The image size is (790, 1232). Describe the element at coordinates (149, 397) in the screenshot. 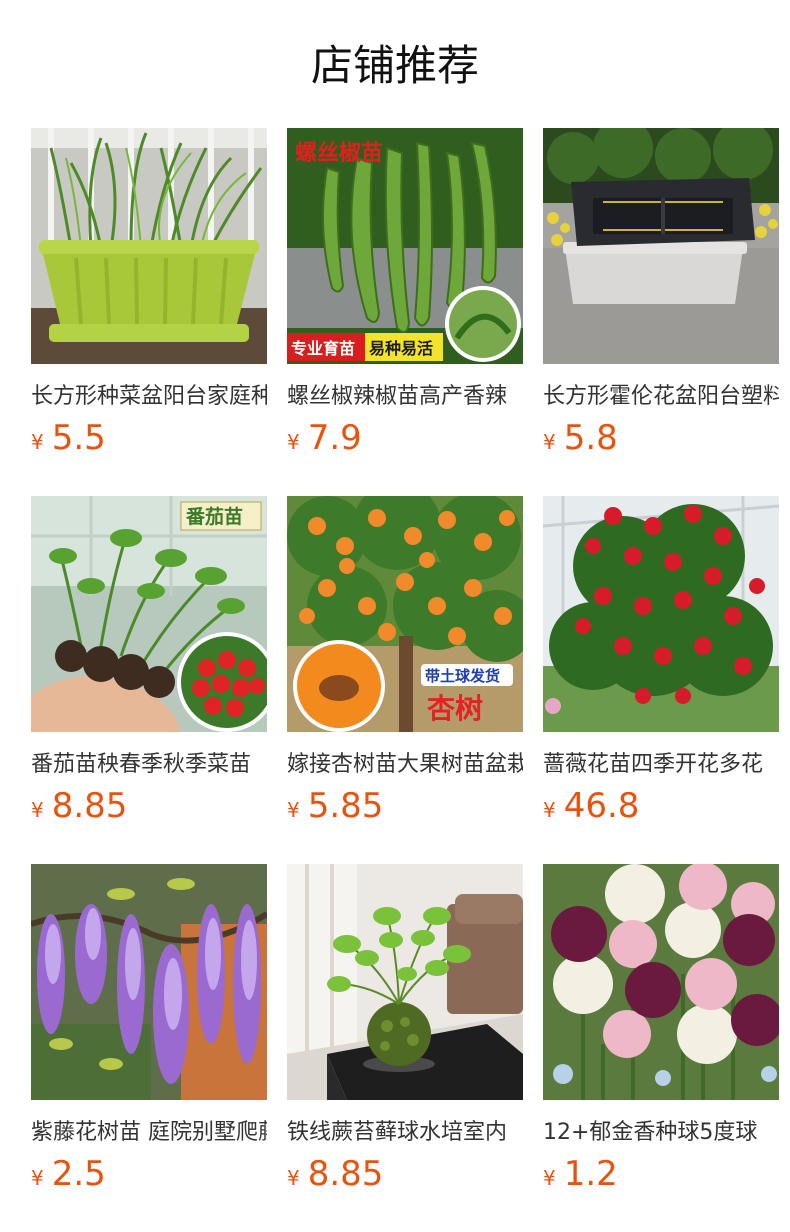

I see `product-title: 长方形种菜盆阳台家庭种植箱` at that location.